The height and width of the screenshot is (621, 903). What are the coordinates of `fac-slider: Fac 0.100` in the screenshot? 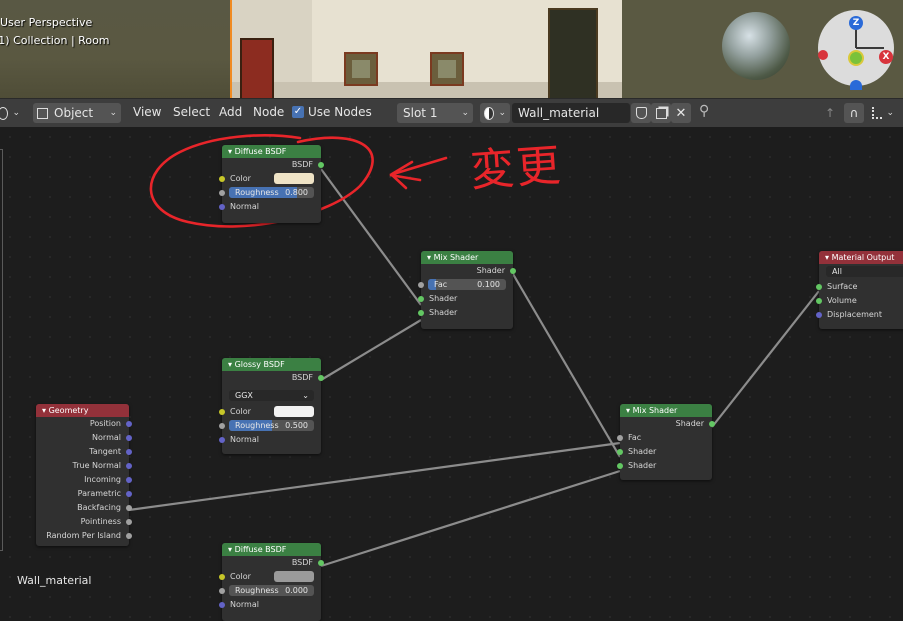 It's located at (467, 284).